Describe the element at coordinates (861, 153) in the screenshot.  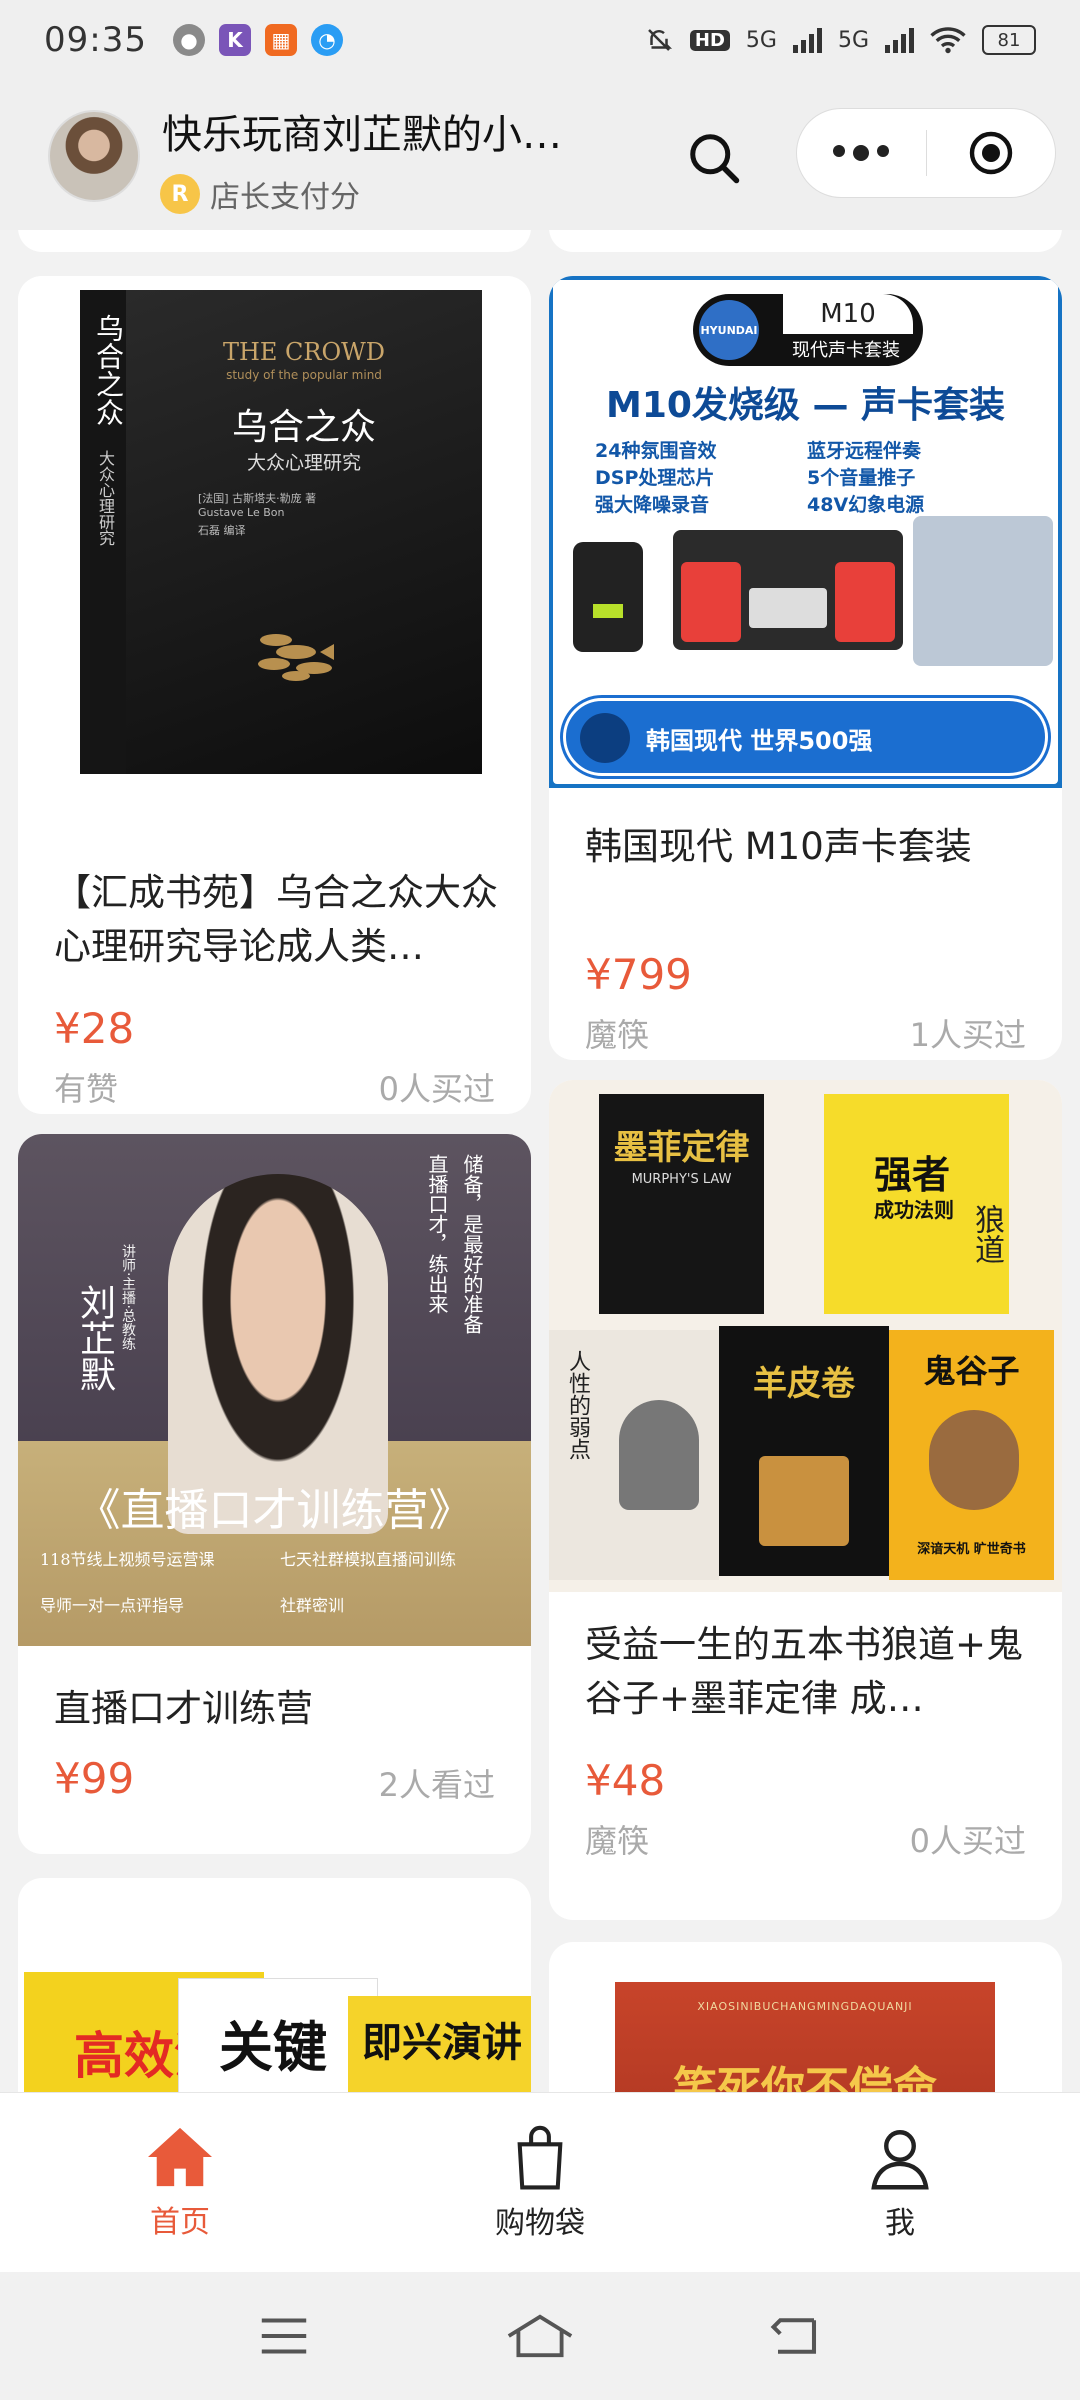
I see `more-options-icon` at that location.